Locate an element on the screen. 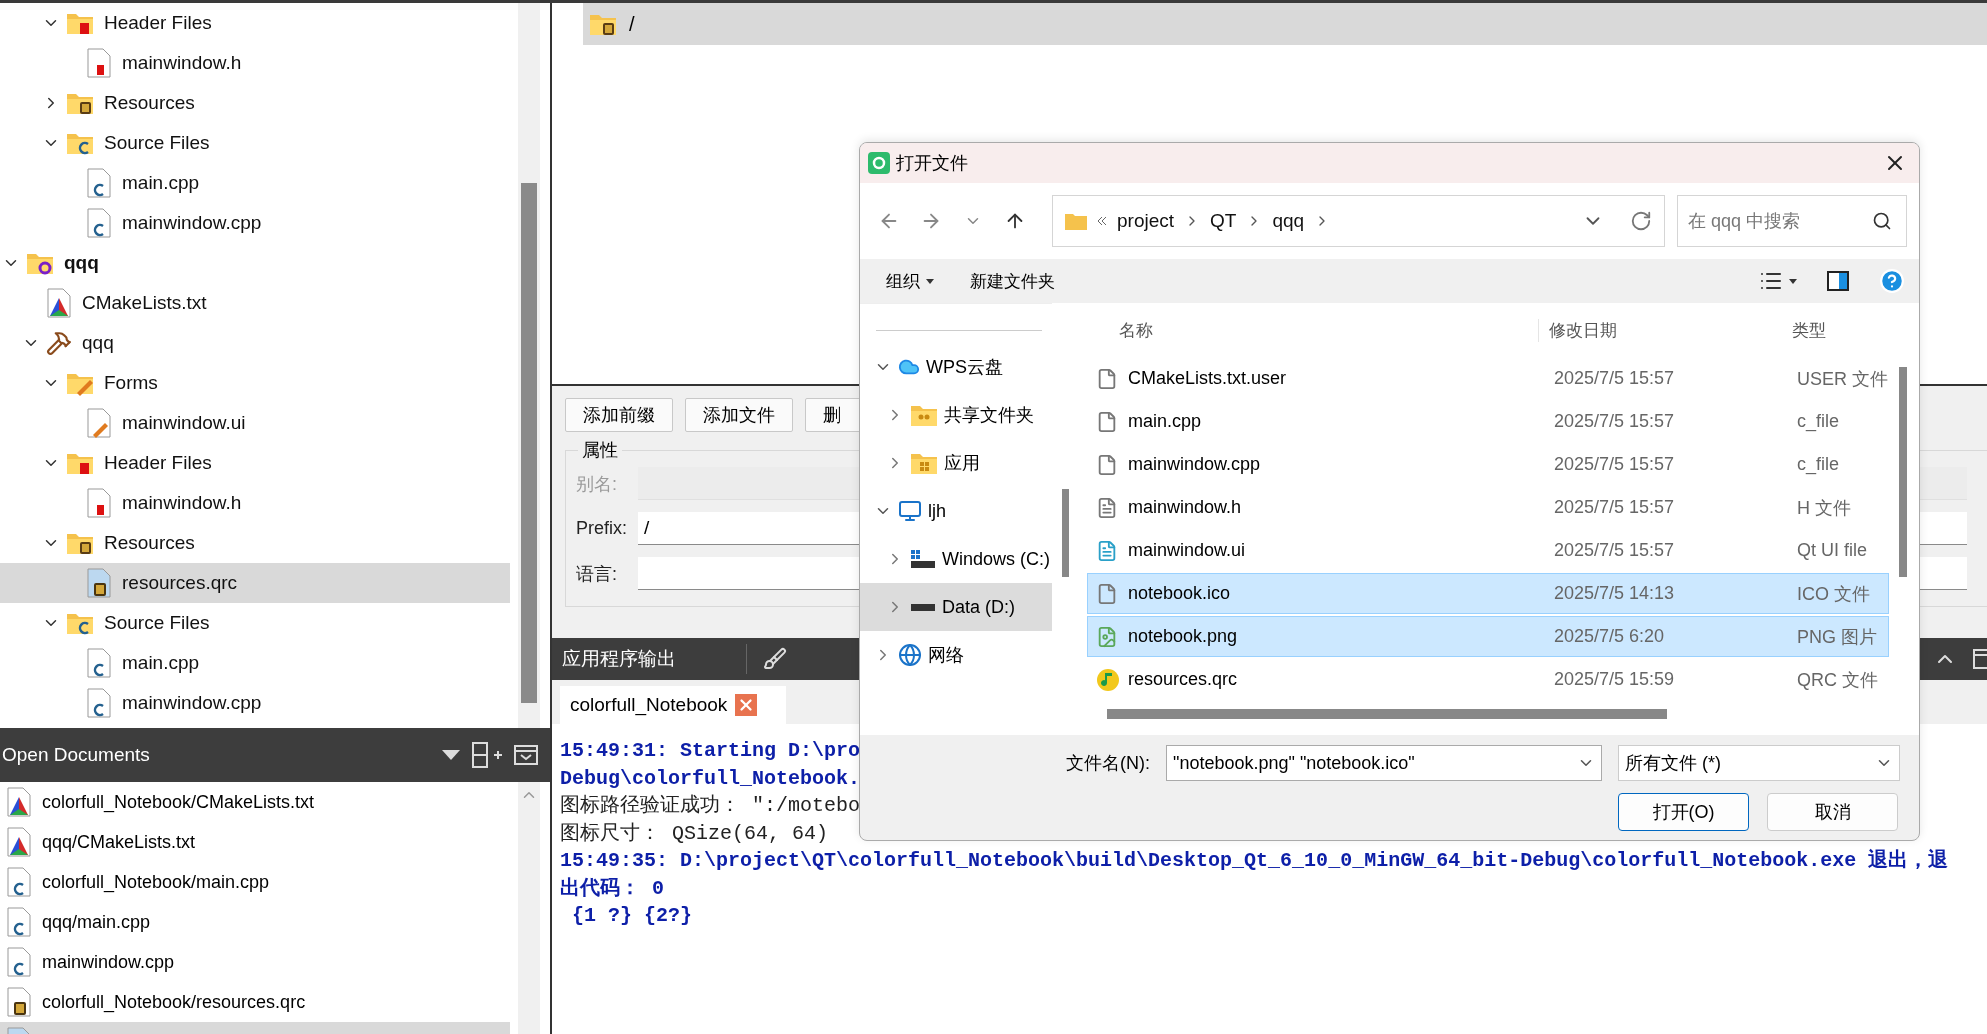 This screenshot has width=1987, height=1034. column-header: 名称 is located at coordinates (1319, 330).